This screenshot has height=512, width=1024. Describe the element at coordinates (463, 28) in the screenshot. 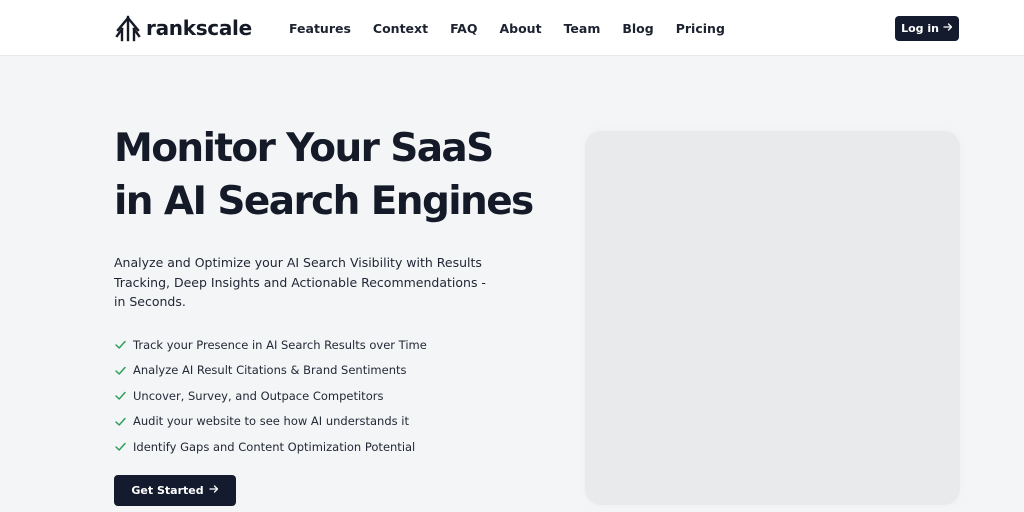

I see `nav-link-faq: FAQ` at that location.